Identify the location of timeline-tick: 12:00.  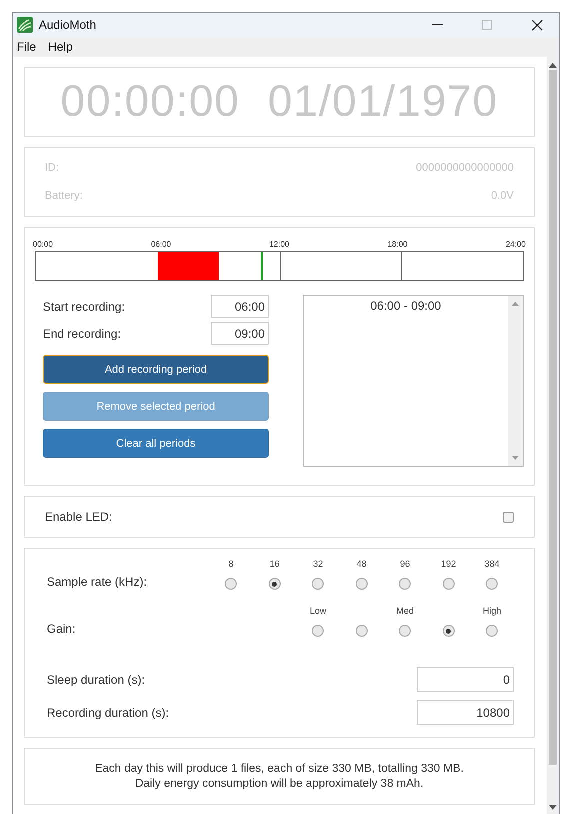
(279, 244).